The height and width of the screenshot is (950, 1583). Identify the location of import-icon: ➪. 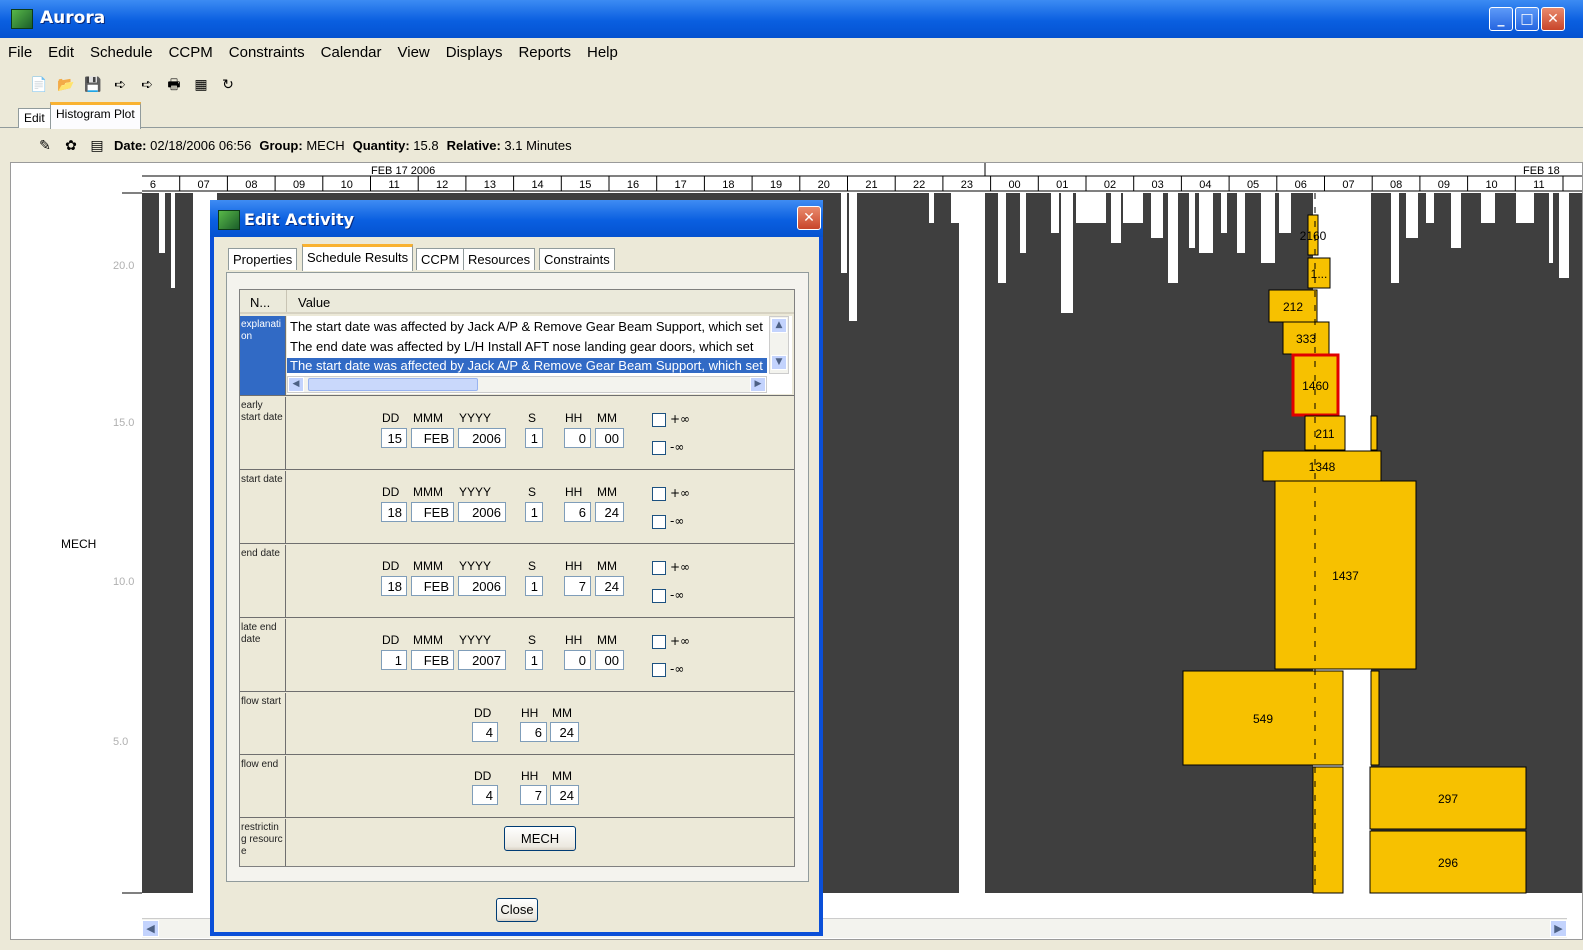
(147, 85).